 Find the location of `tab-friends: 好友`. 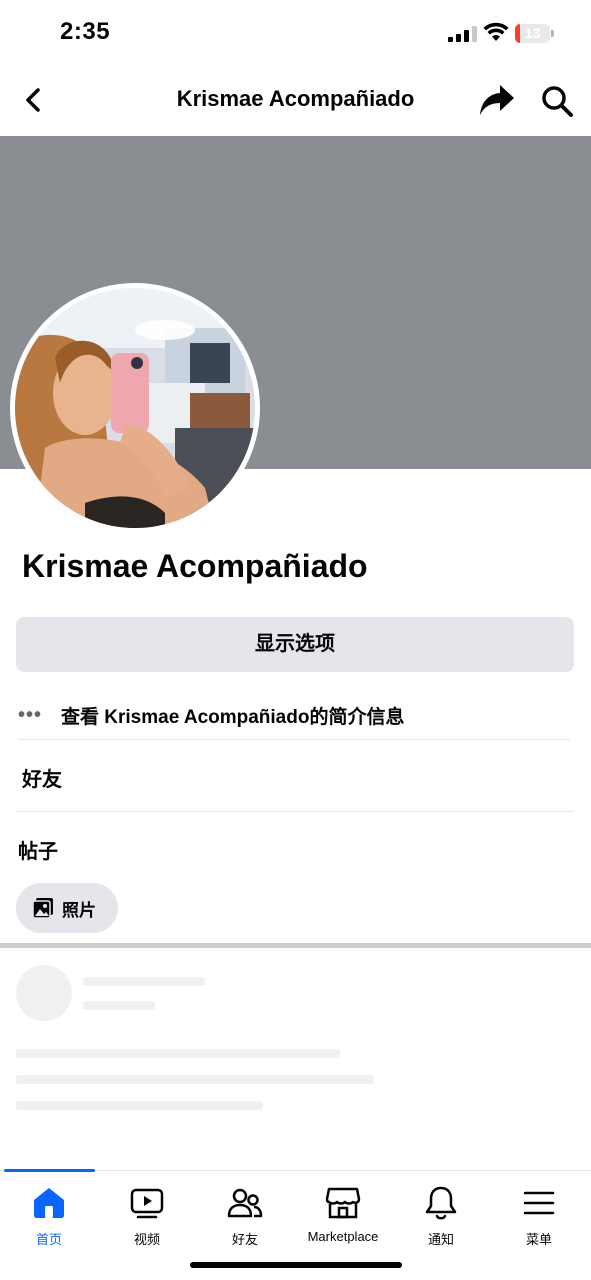

tab-friends: 好友 is located at coordinates (245, 1216).